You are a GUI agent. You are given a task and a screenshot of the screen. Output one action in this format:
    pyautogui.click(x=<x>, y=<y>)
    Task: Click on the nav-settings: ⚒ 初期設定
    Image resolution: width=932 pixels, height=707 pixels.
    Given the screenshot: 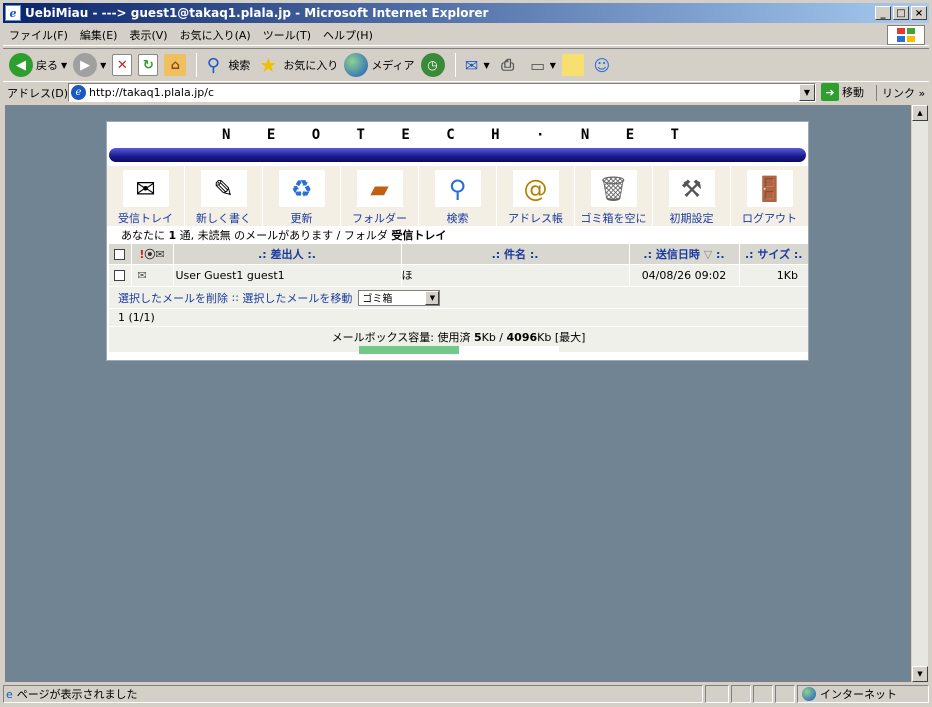 What is the action you would take?
    pyautogui.click(x=692, y=196)
    